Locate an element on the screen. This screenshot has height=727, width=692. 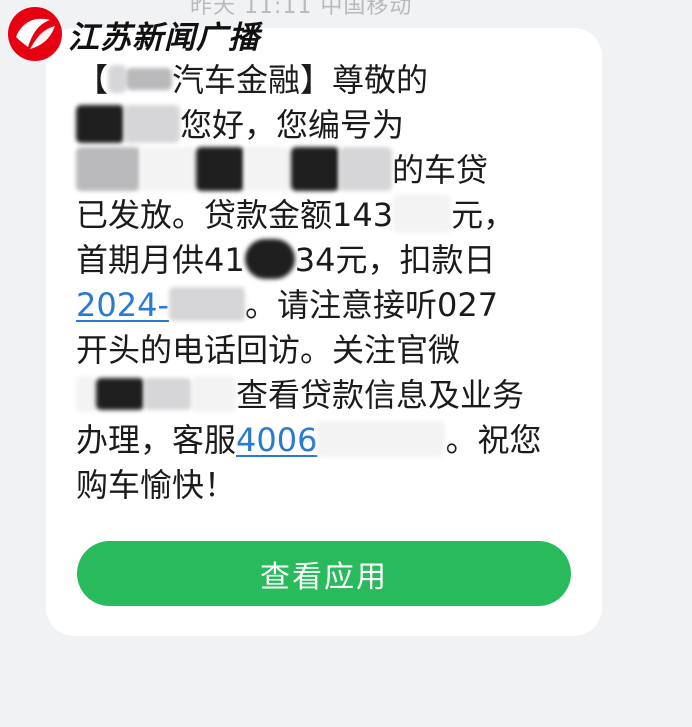
message-line: 首期月供41 34元，扣款日 is located at coordinates (326, 260).